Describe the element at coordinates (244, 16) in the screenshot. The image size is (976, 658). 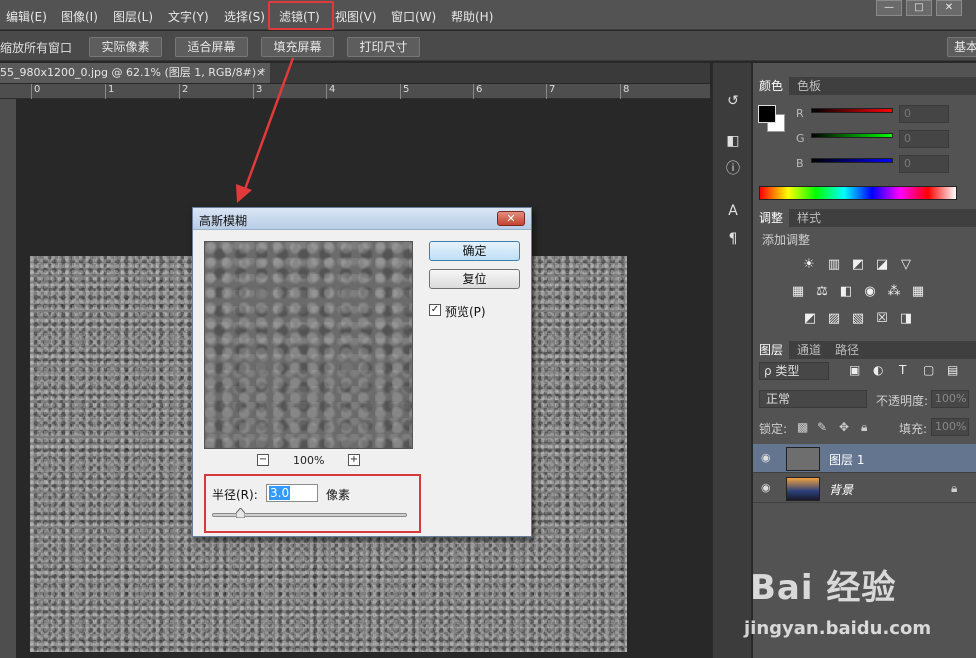
I see `menu-select: 选择(S)` at that location.